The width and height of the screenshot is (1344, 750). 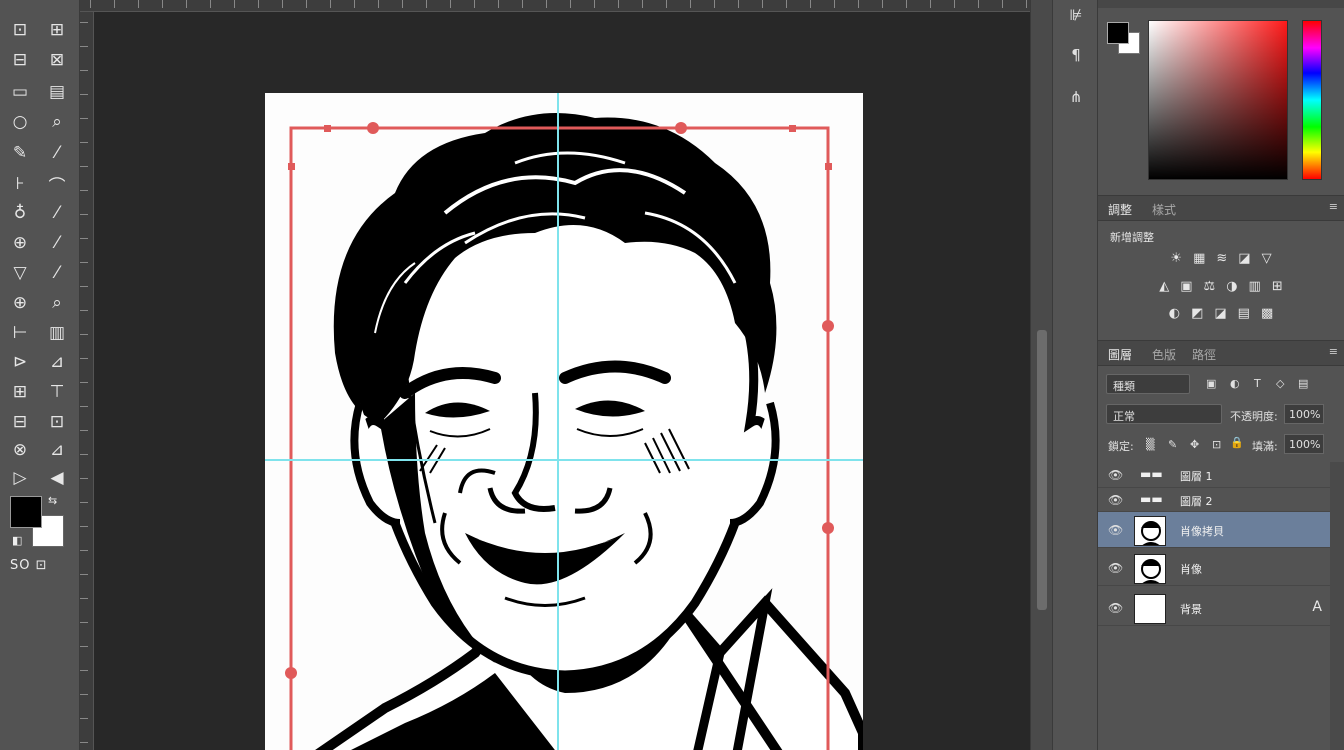 What do you see at coordinates (1337, 606) in the screenshot?
I see `layers-scrollbar` at bounding box center [1337, 606].